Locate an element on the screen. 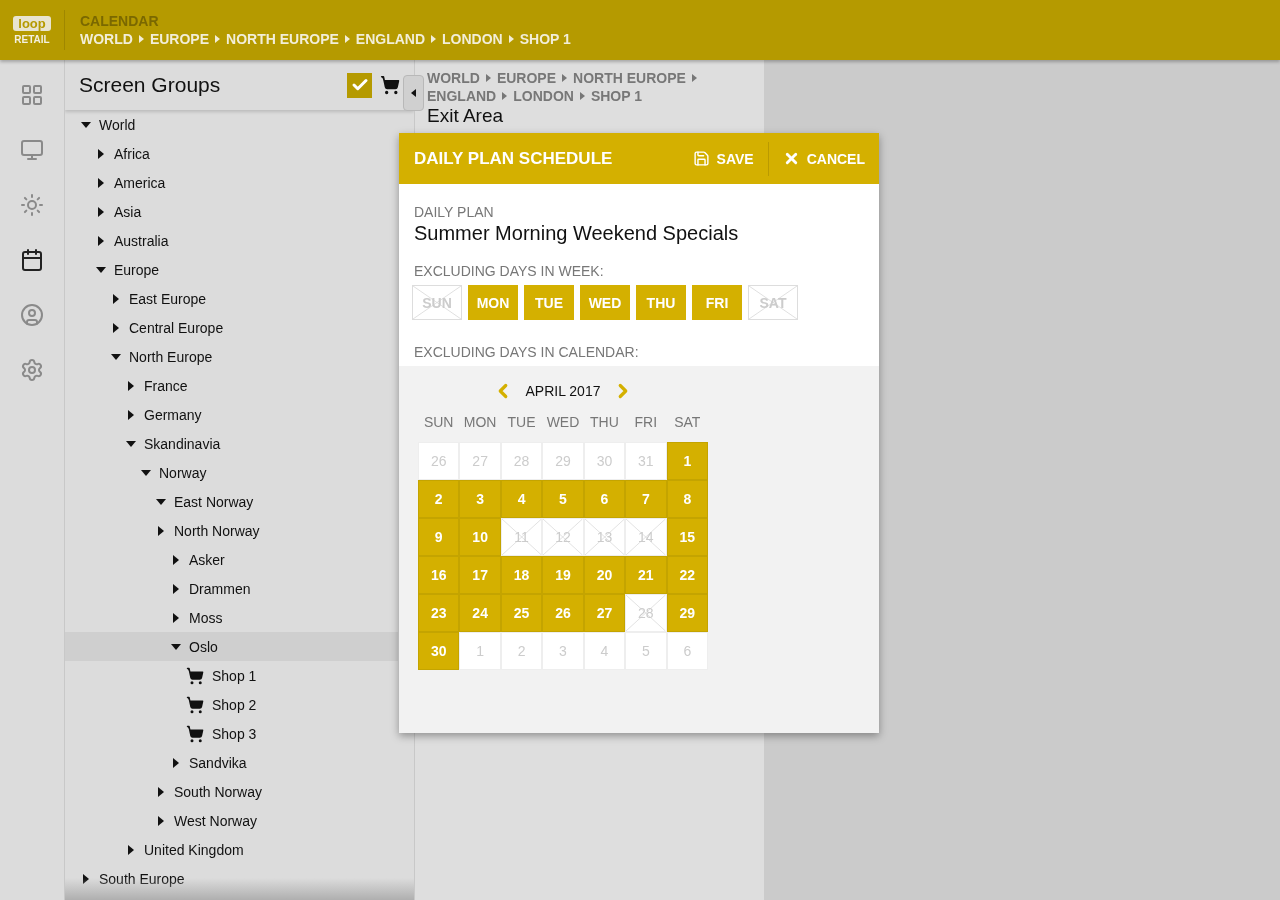  tree-item: East Norway is located at coordinates (231, 501).